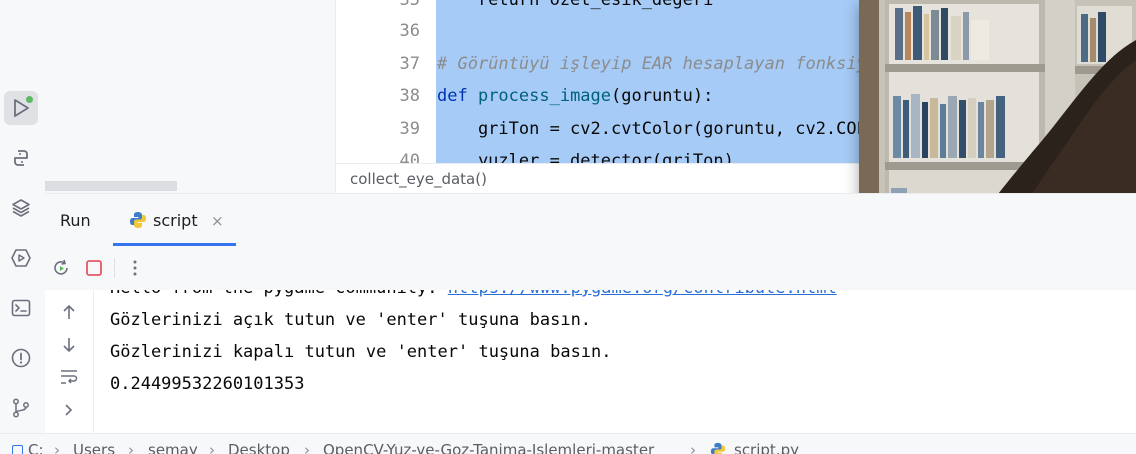 The image size is (1136, 454). I want to click on more-options-button, so click(135, 268).